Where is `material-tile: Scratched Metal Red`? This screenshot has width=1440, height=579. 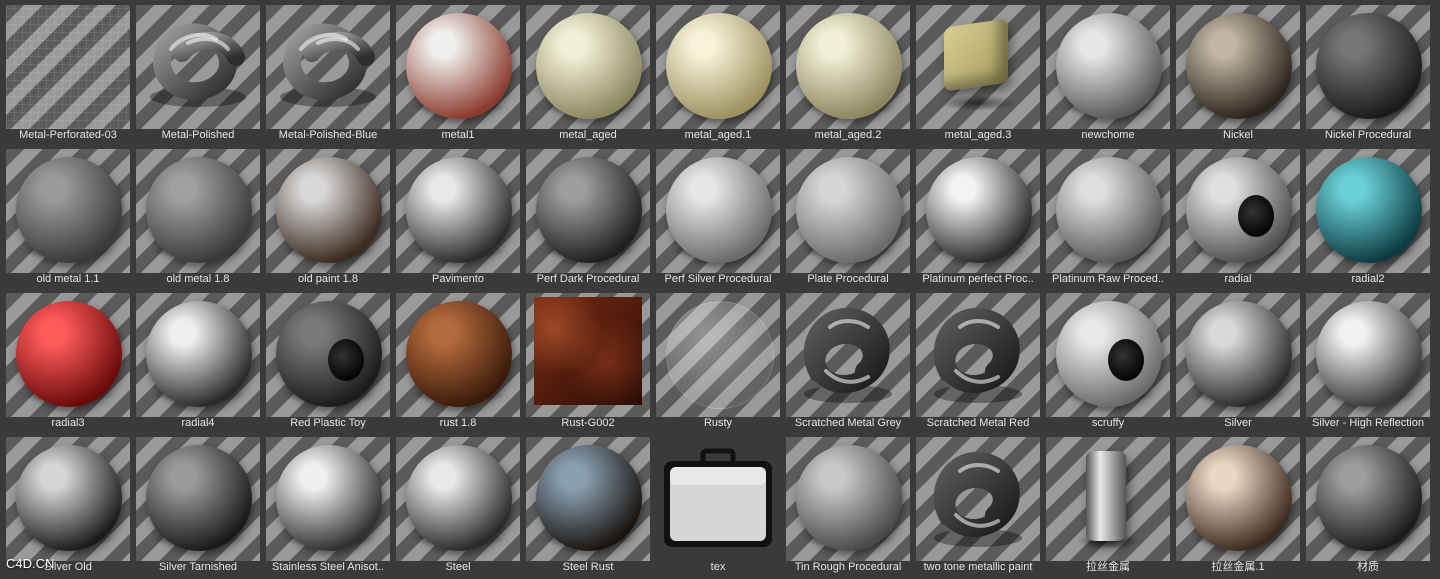
material-tile: Scratched Metal Red is located at coordinates (978, 361).